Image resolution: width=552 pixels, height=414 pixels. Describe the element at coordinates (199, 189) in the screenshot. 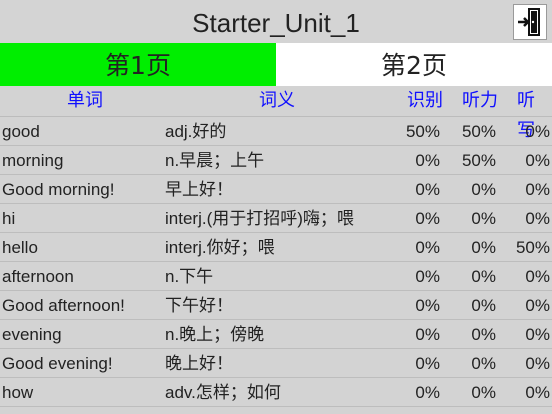

I see `meaning-cell: 早上好！` at that location.